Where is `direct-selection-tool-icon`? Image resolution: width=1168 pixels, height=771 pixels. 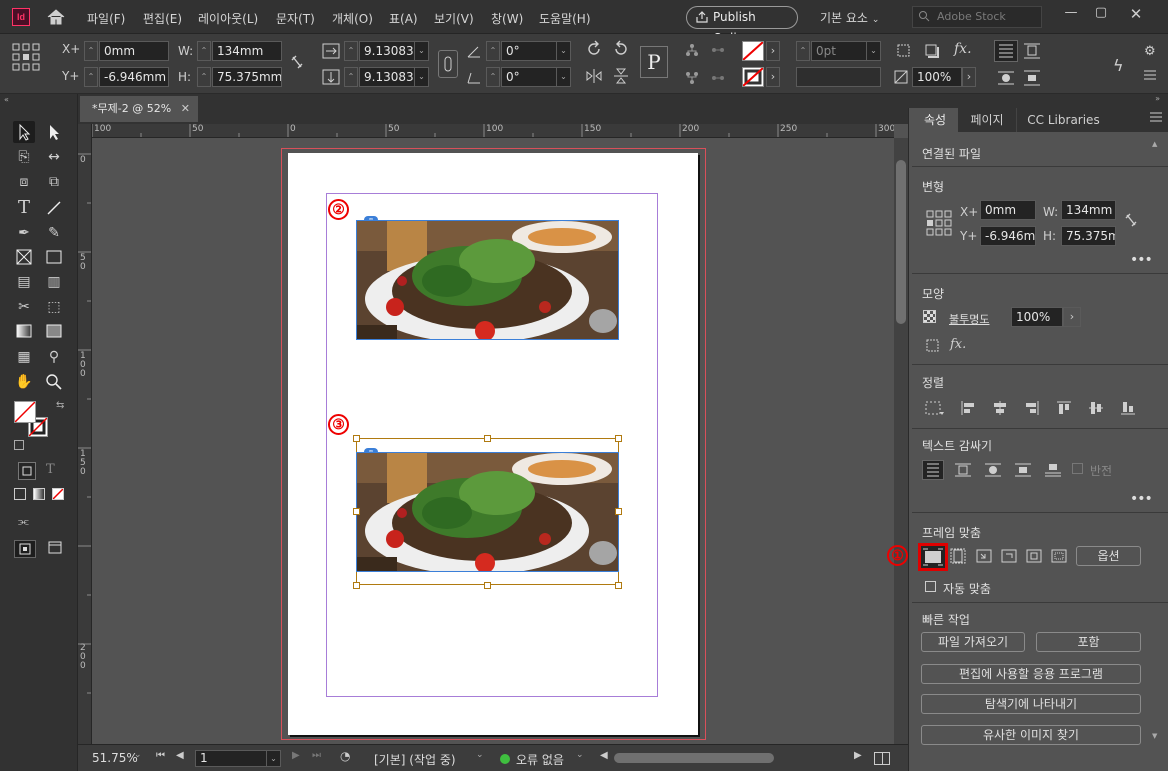
direct-selection-tool-icon is located at coordinates (54, 132).